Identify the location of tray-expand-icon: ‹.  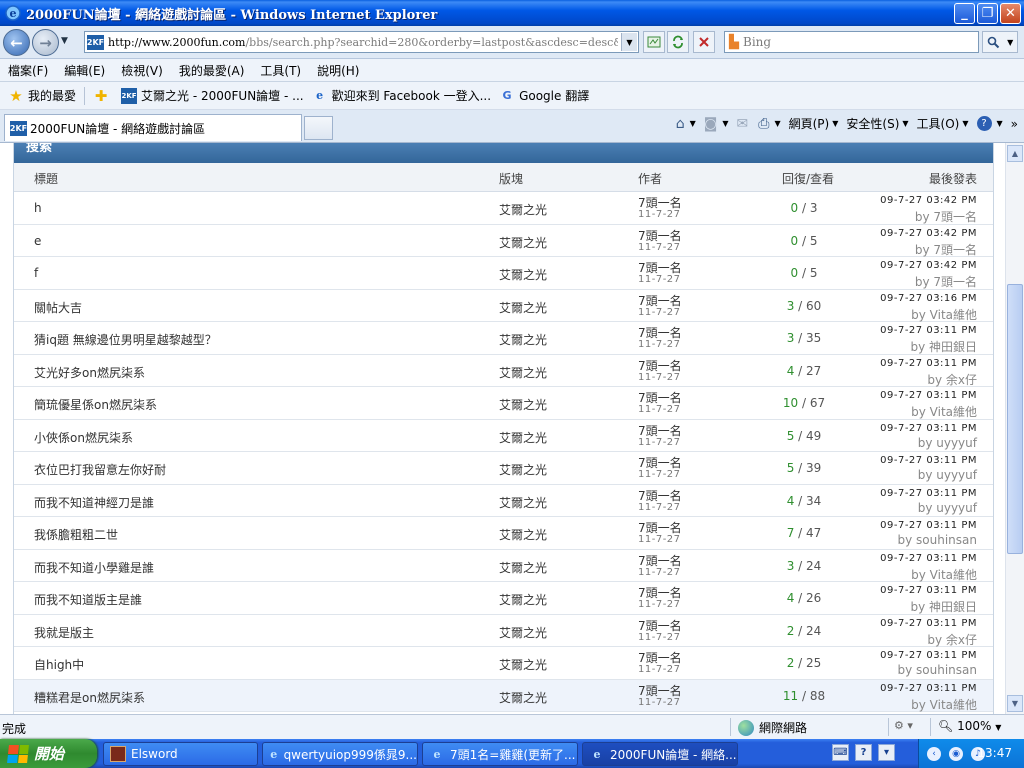
(934, 753).